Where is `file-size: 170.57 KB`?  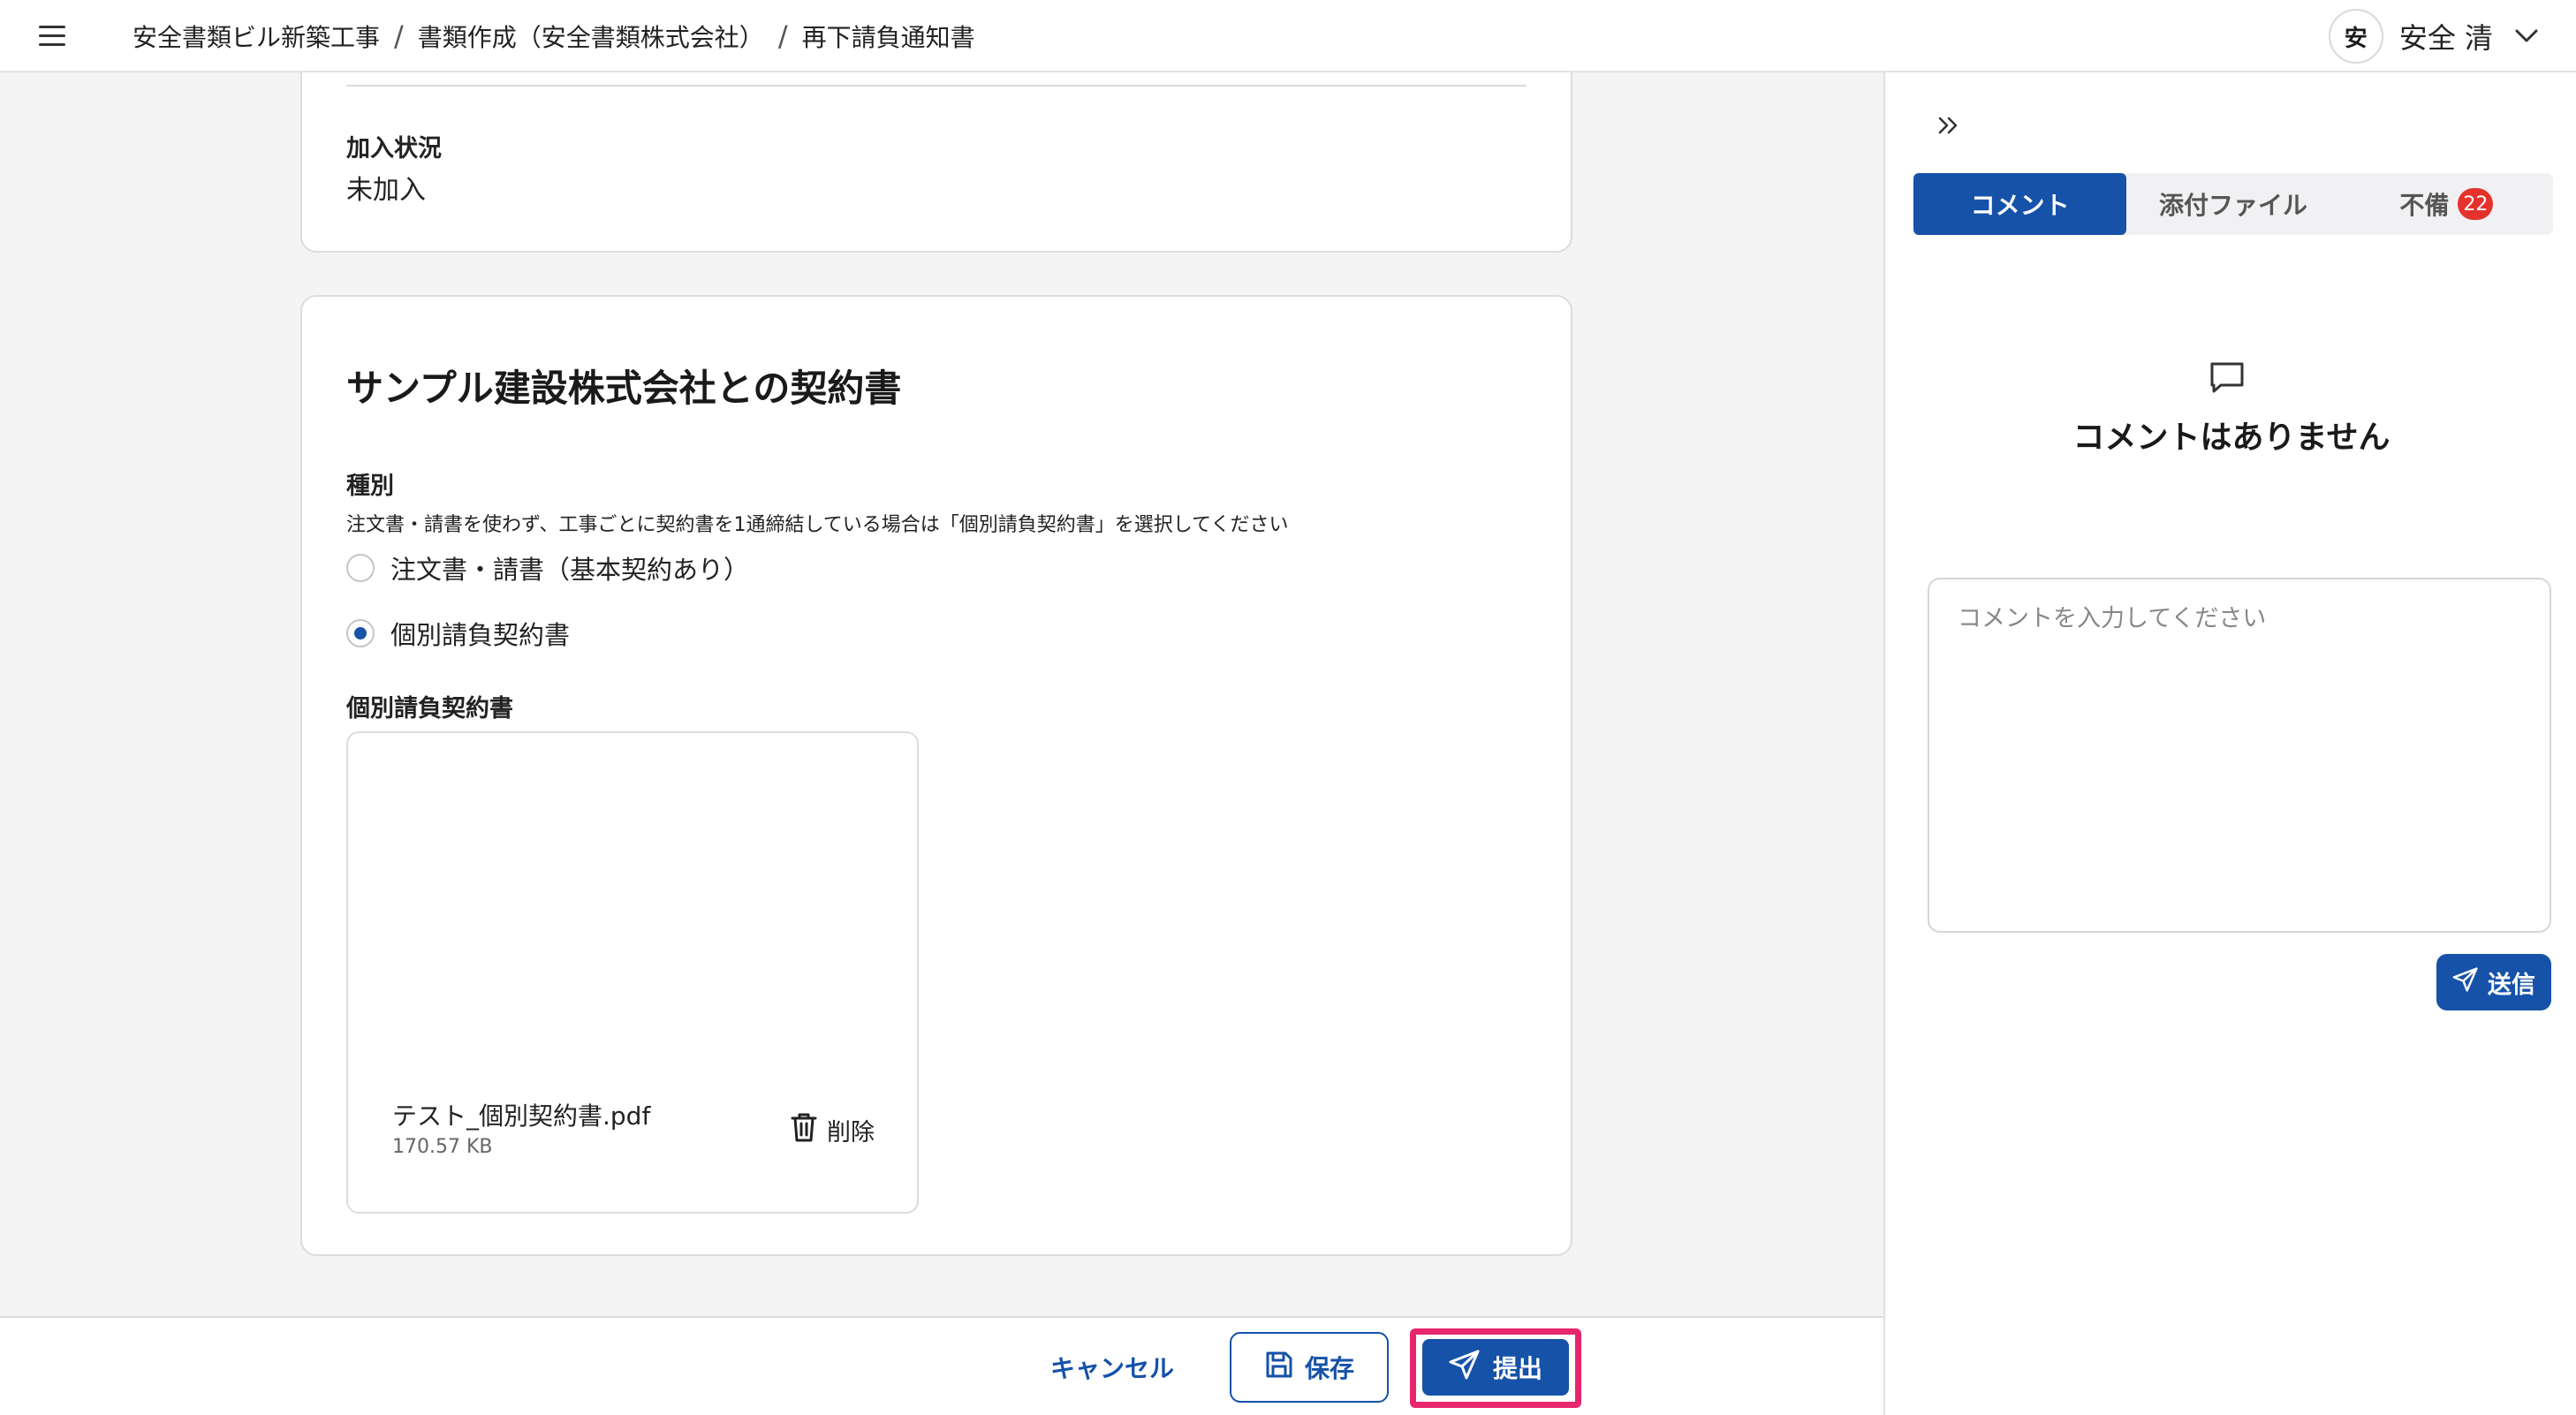
file-size: 170.57 KB is located at coordinates (443, 1147).